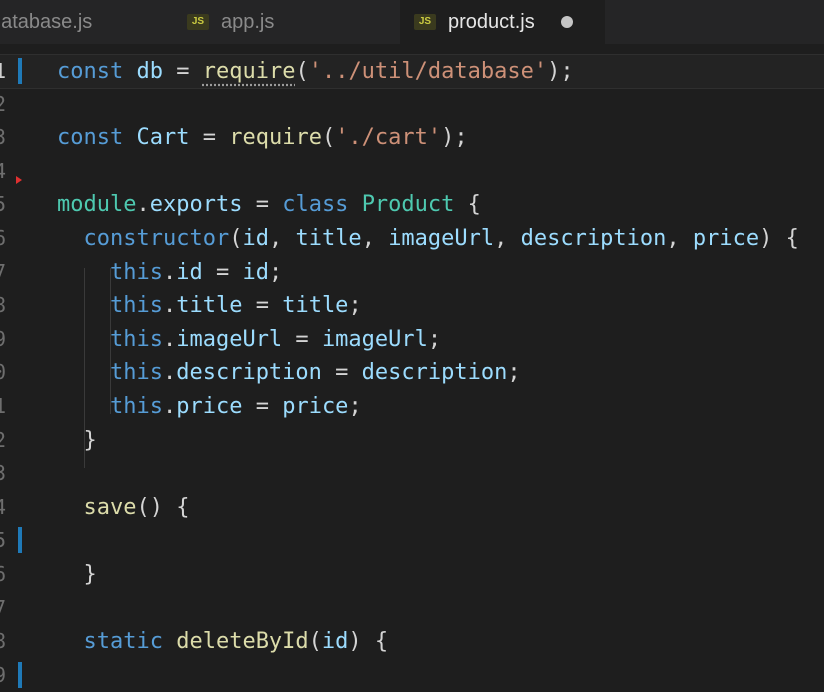 The height and width of the screenshot is (692, 824). What do you see at coordinates (412, 171) in the screenshot?
I see `code-line: 4` at bounding box center [412, 171].